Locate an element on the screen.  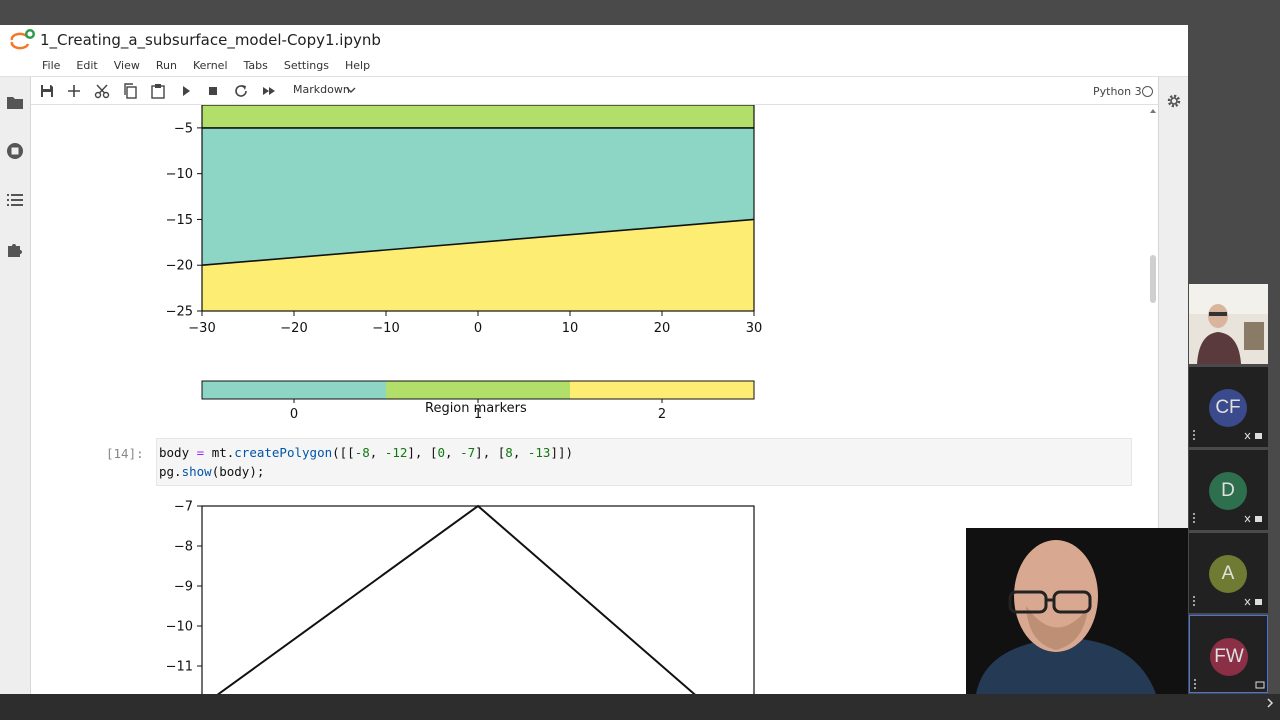
code-line-2: pg.show(body); is located at coordinates (212, 471).